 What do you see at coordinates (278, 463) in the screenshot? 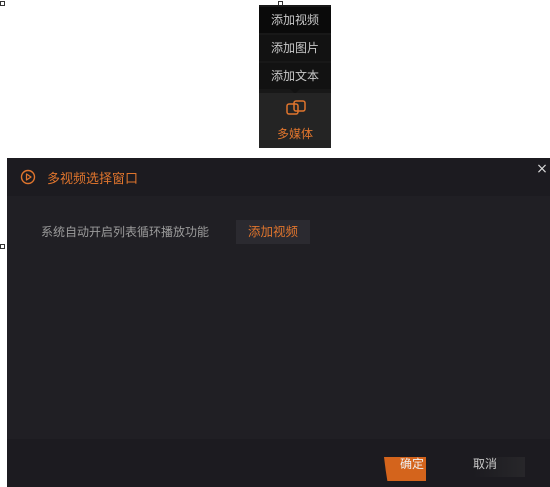
I see `dialog-footer: 确定 取消` at bounding box center [278, 463].